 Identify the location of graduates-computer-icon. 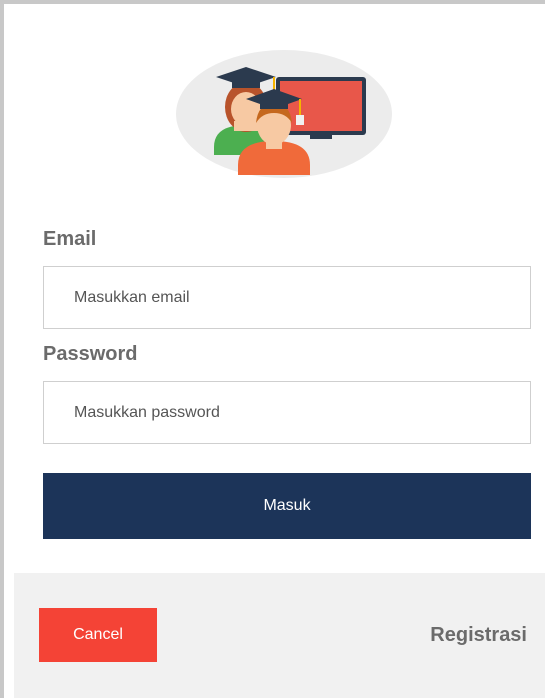
(285, 114).